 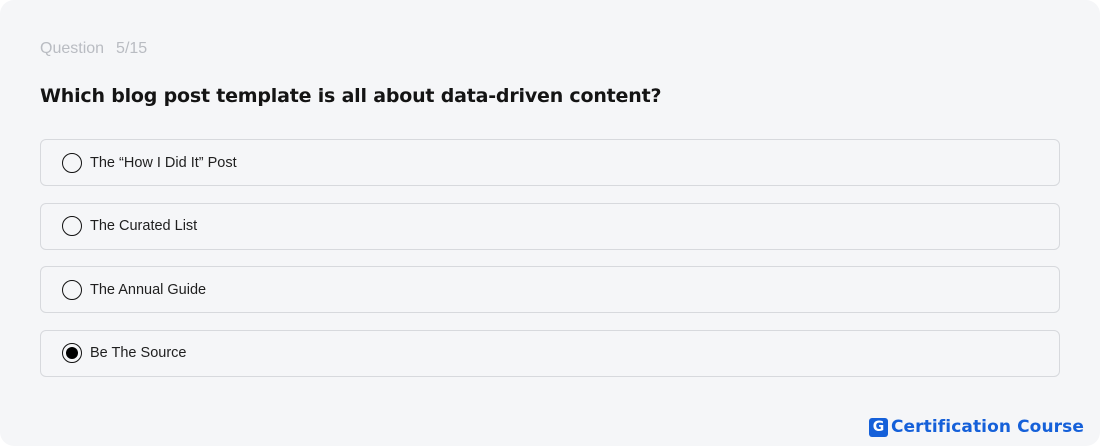 I want to click on answer-option-1: The “How I Did It” Post, so click(x=550, y=162).